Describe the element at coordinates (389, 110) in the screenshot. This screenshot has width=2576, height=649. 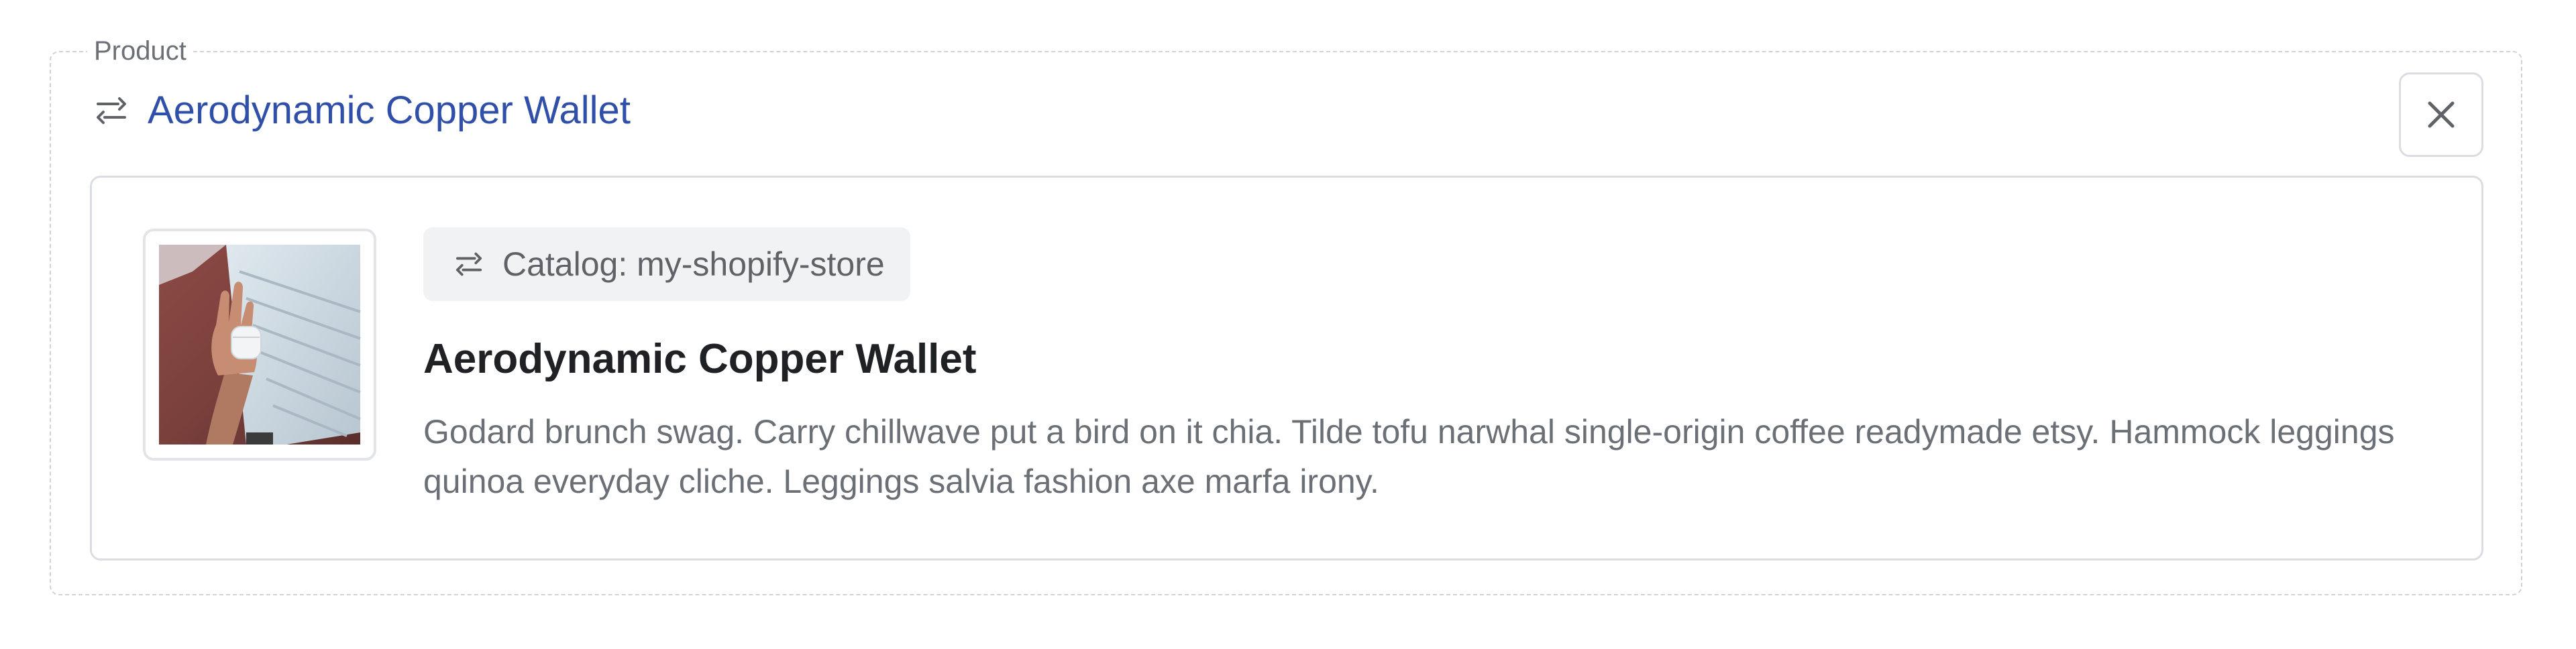
I see `product-title-link: Aerodynamic Copper Wallet` at that location.